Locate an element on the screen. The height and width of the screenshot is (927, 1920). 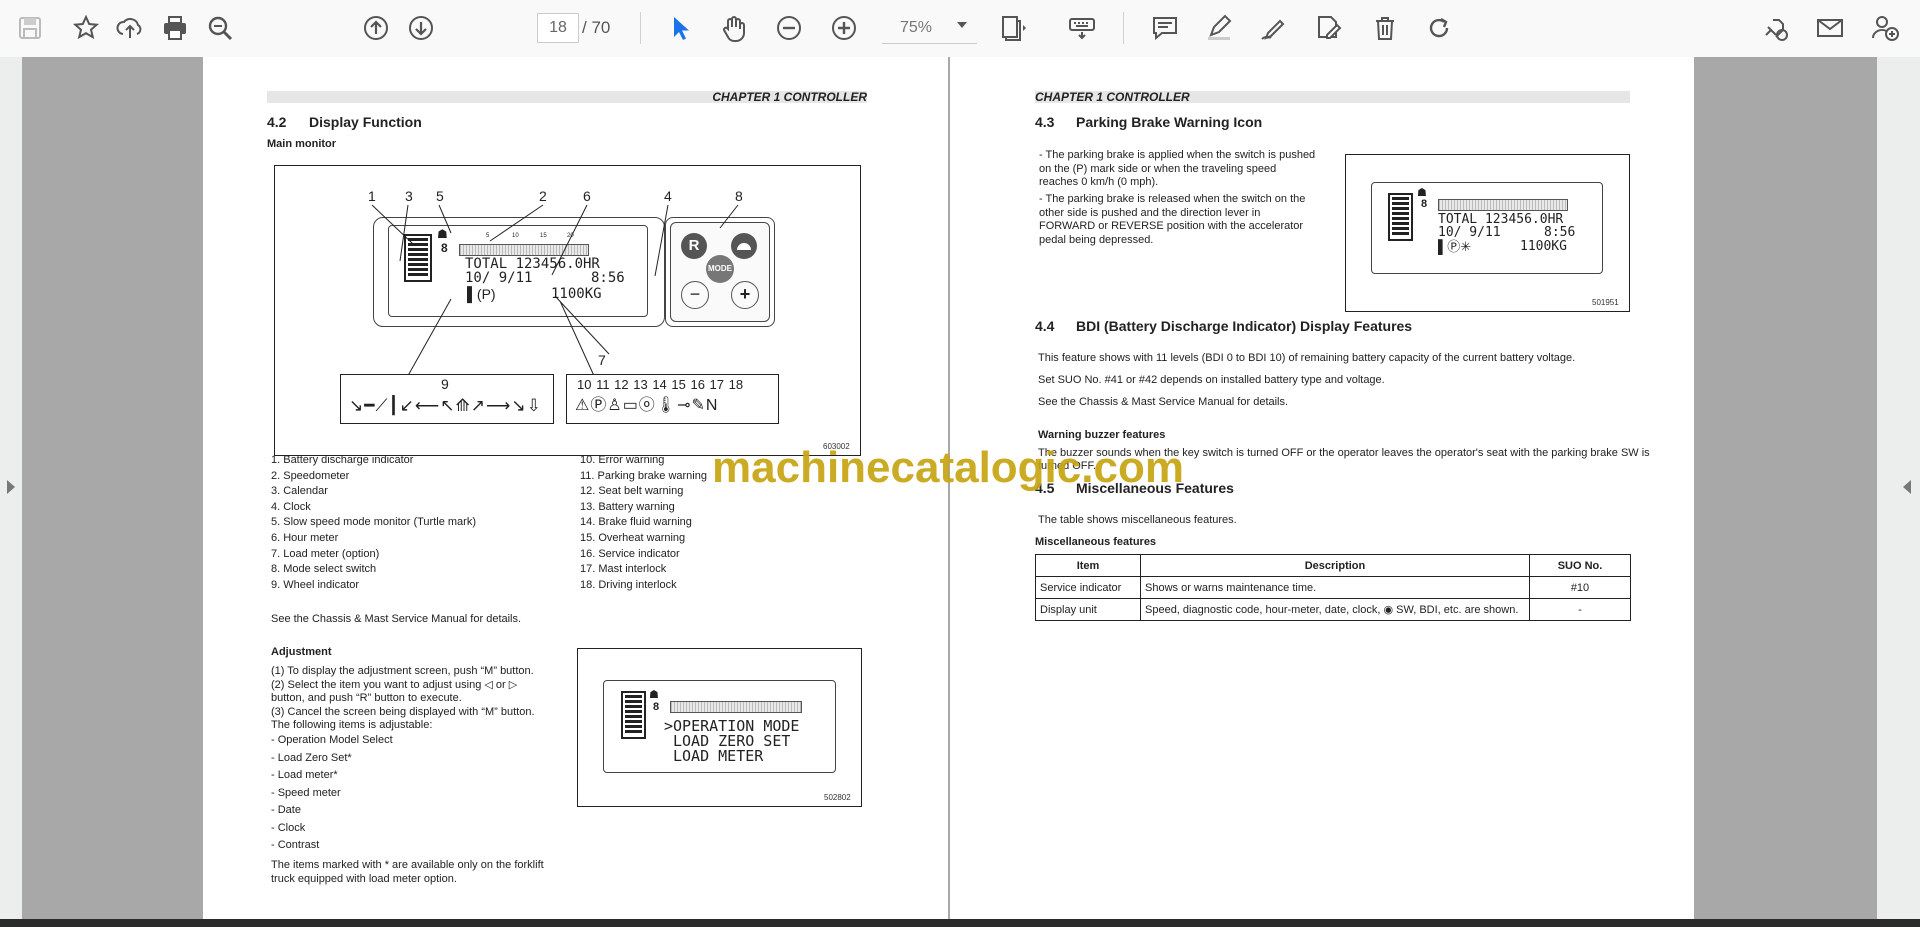
keyboard-tool-icon is located at coordinates (1082, 28).